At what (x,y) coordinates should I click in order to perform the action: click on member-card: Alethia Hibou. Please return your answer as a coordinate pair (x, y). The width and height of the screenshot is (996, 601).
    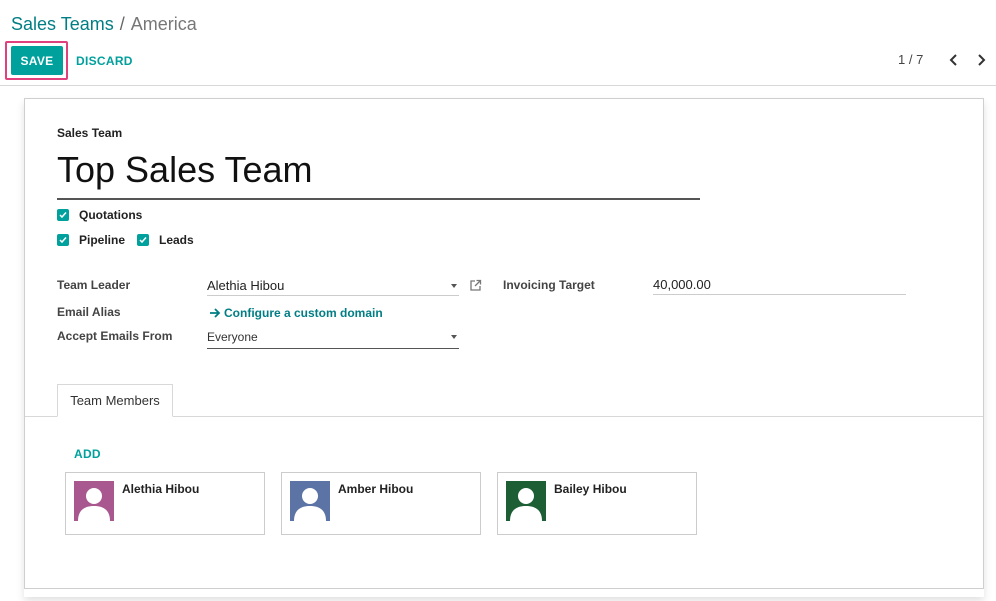
    Looking at the image, I should click on (165, 503).